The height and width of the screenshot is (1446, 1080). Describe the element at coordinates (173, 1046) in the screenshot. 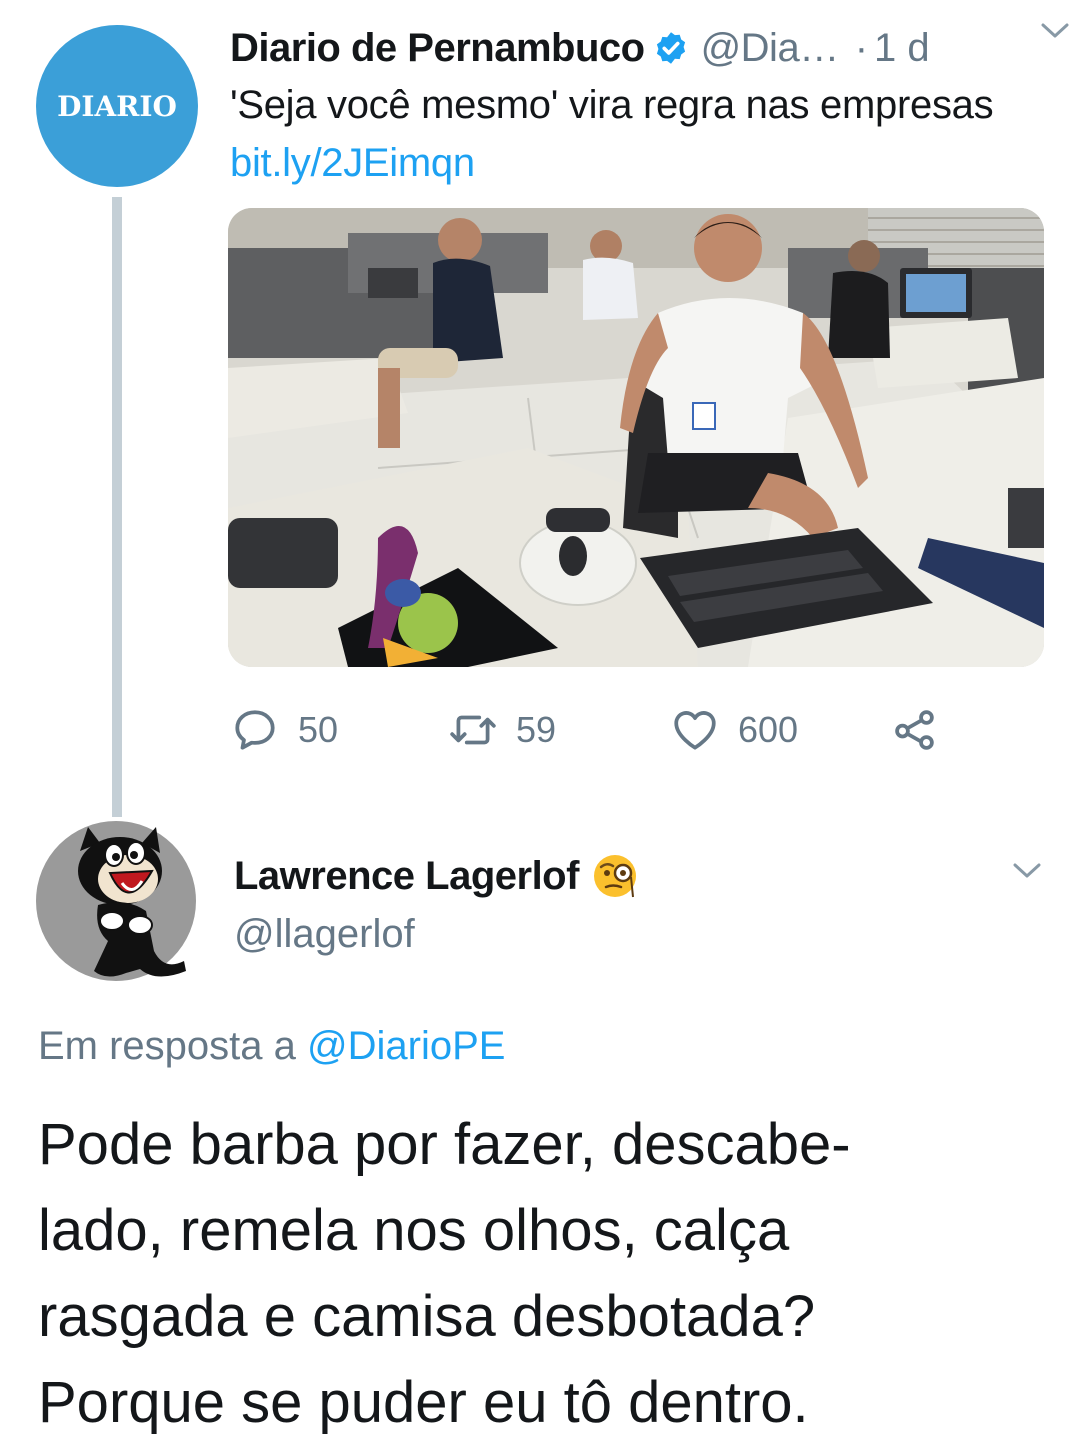

I see `reply-prefix: Em resposta a` at that location.